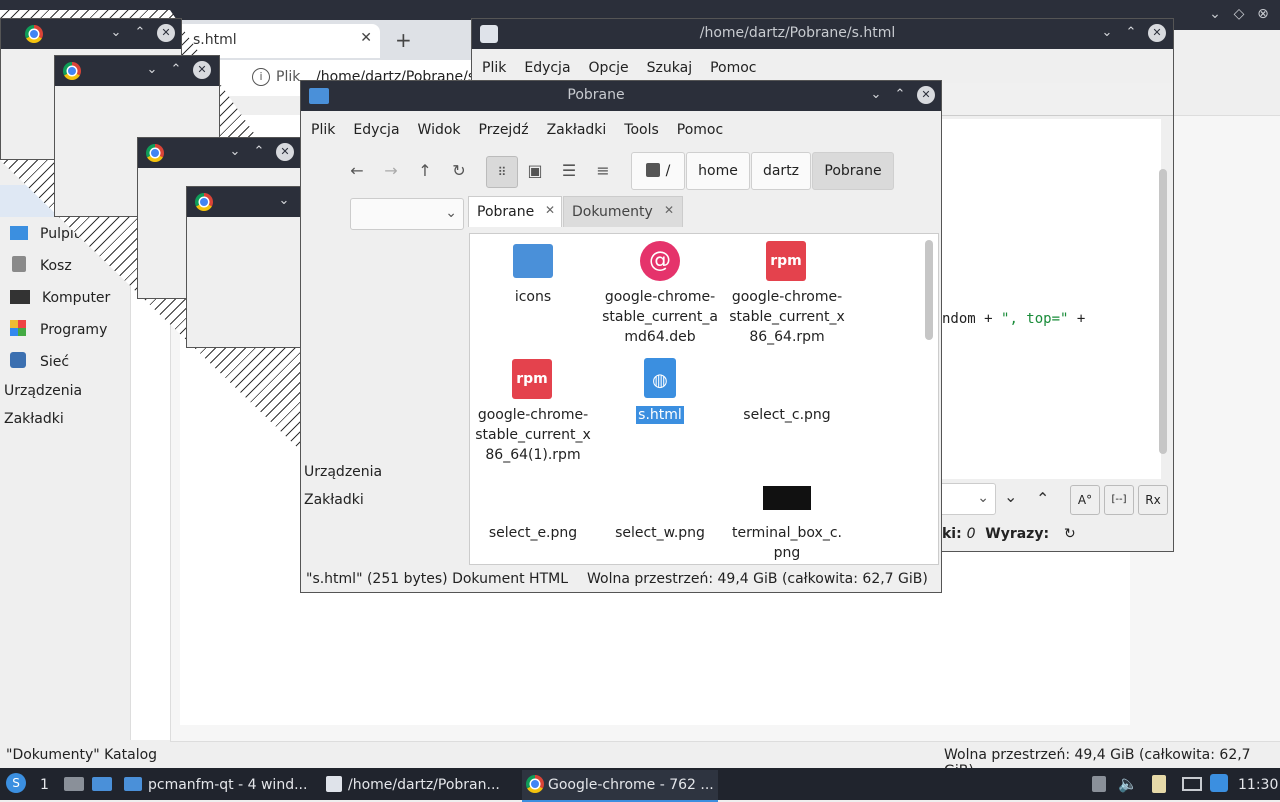 This screenshot has width=1280, height=802. I want to click on start-menu-icon: S, so click(16, 783).